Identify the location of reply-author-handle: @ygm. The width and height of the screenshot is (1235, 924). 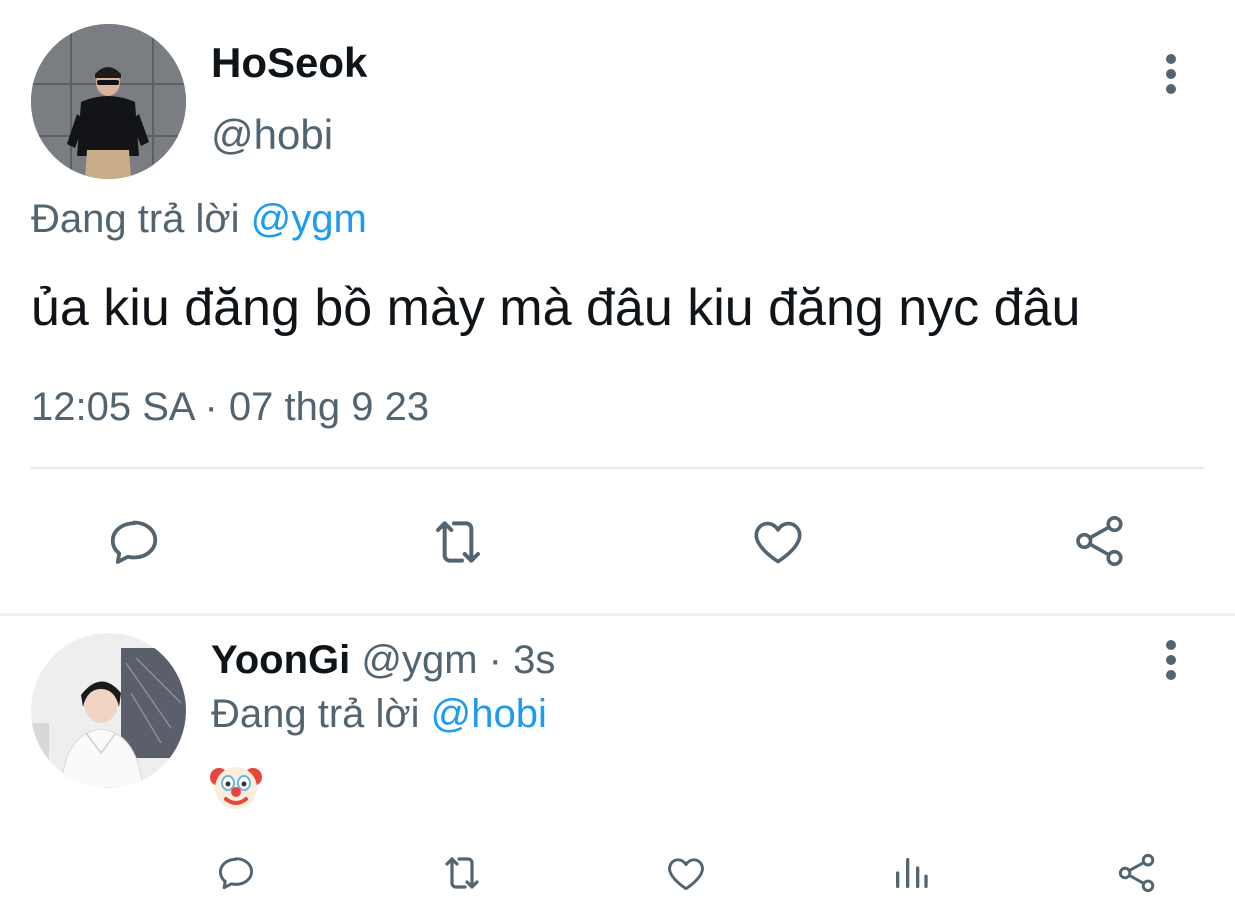
(419, 660).